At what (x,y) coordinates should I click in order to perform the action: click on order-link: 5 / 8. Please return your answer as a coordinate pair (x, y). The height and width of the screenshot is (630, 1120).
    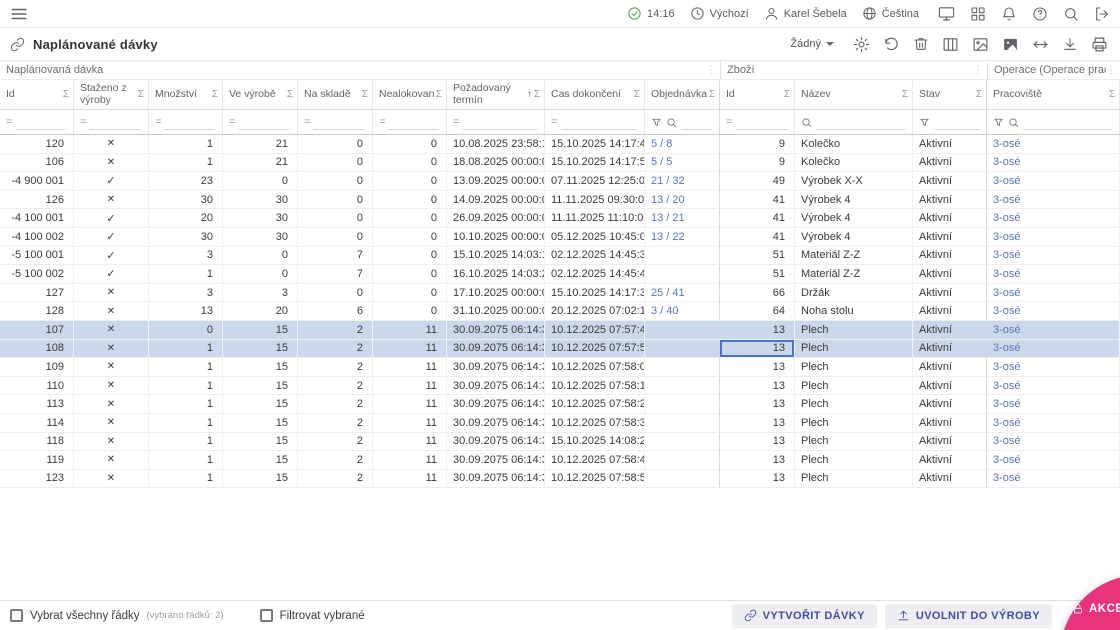
    Looking at the image, I should click on (661, 144).